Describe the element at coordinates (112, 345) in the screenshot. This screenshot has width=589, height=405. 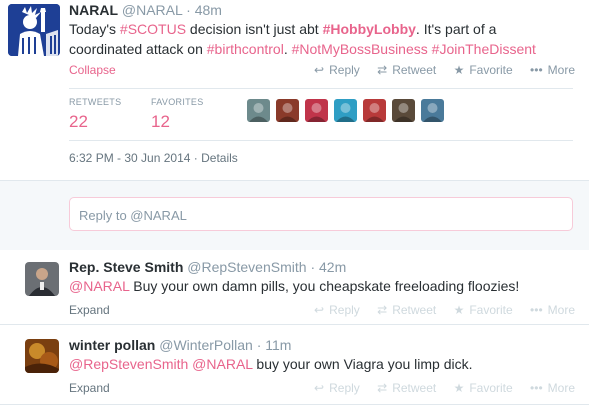
I see `author-name: winter pollan` at that location.